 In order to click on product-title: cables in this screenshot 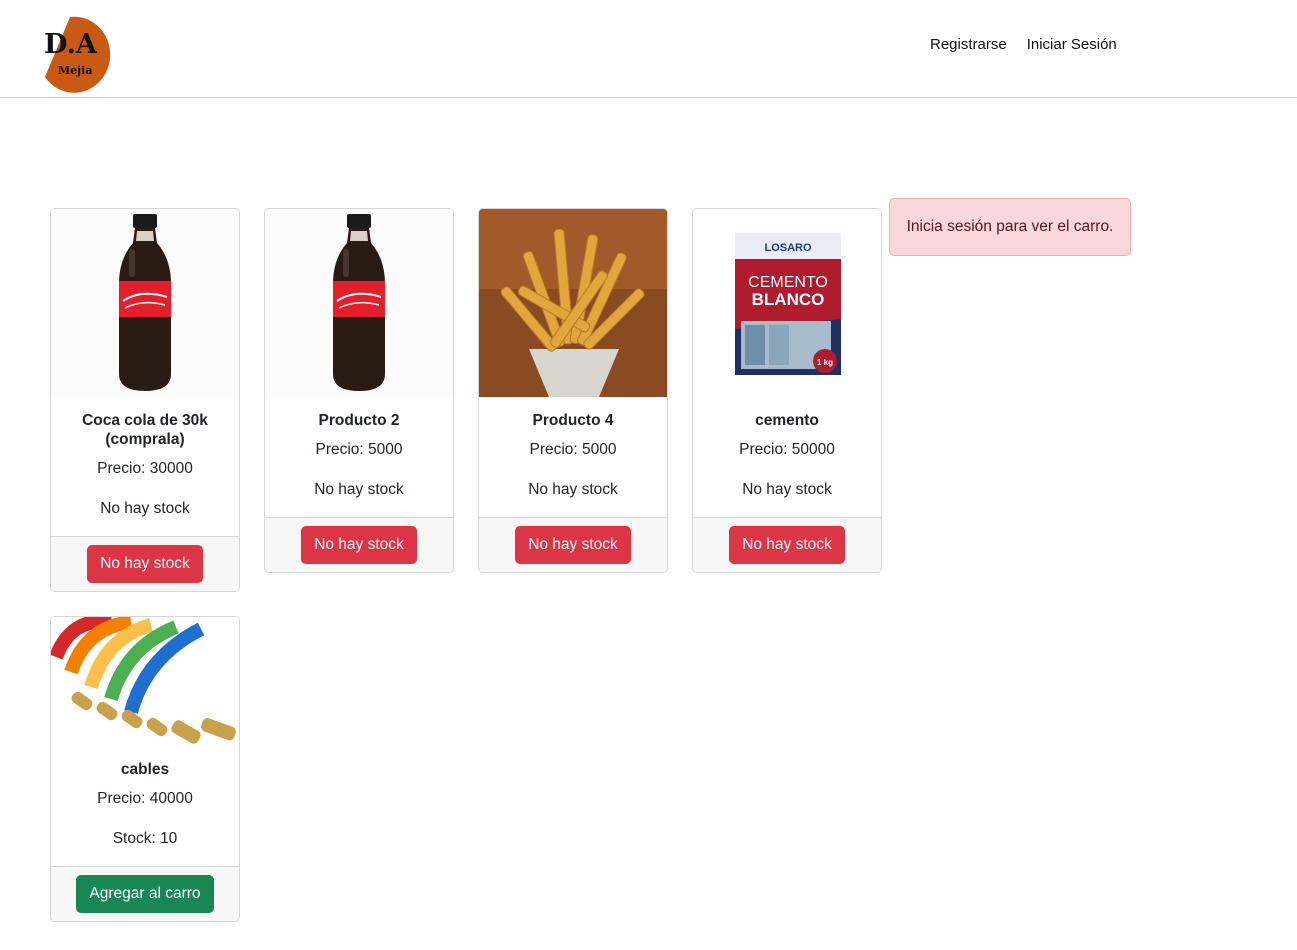, I will do `click(145, 769)`.